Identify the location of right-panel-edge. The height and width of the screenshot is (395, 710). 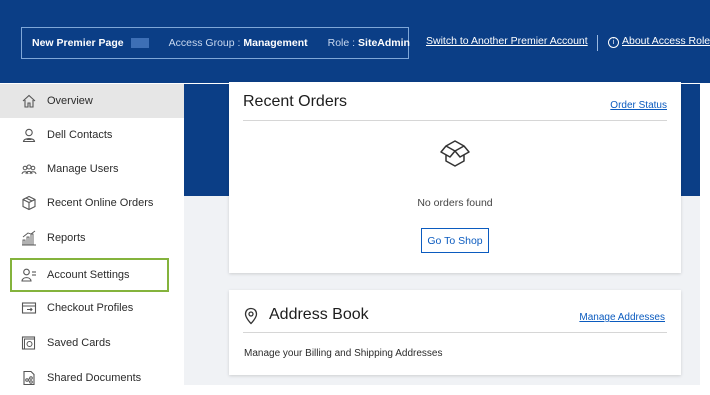
(705, 234).